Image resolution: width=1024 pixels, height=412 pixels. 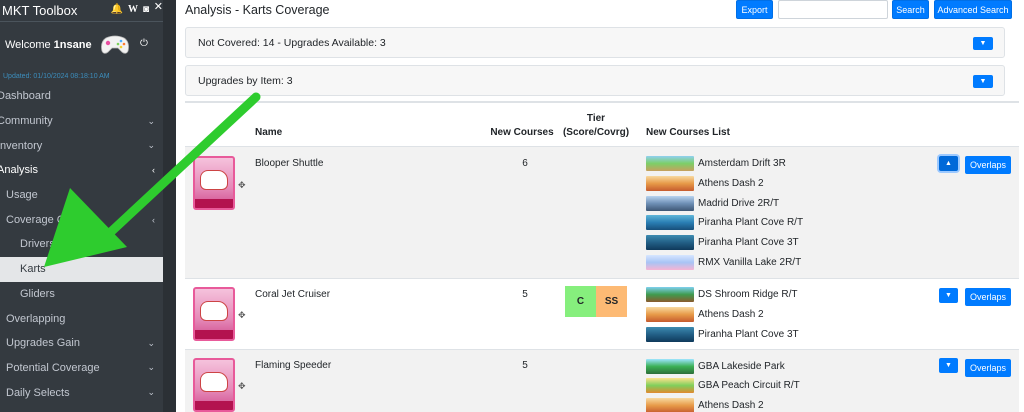 What do you see at coordinates (81, 11) in the screenshot?
I see `brand-bar: MKT Toolbox 🔔 W ◙ ✕` at bounding box center [81, 11].